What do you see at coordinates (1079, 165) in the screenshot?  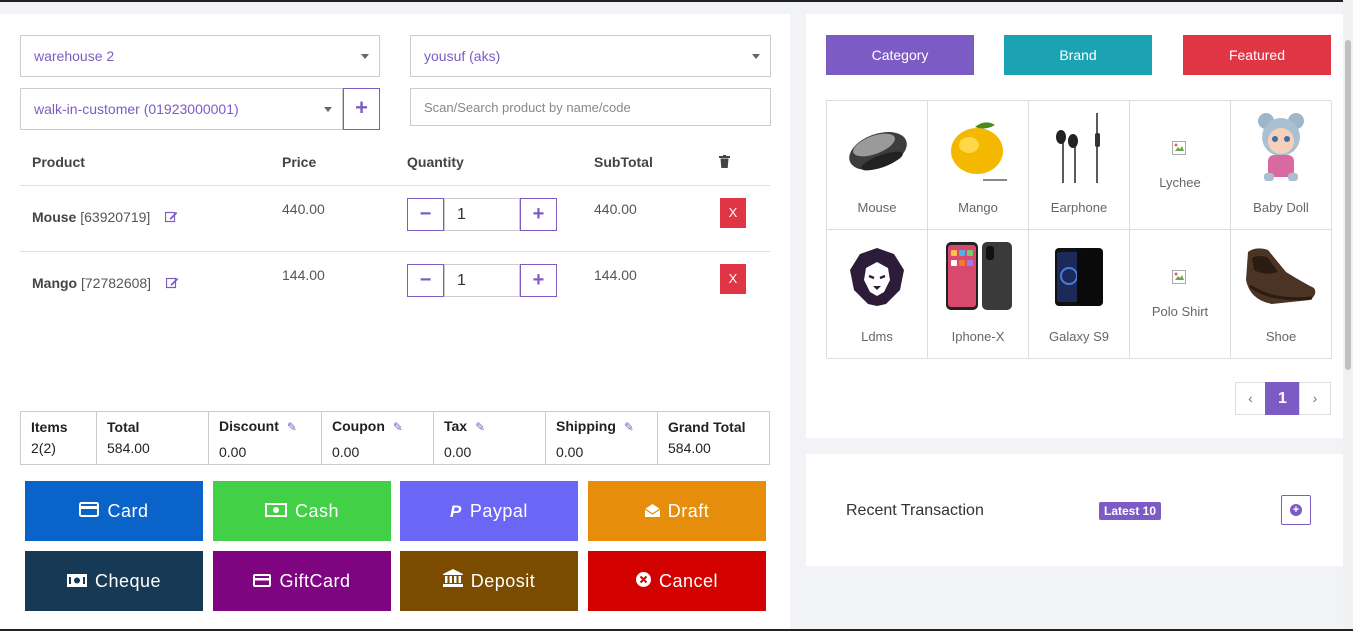 I see `product-tile-earphone: Earphone` at bounding box center [1079, 165].